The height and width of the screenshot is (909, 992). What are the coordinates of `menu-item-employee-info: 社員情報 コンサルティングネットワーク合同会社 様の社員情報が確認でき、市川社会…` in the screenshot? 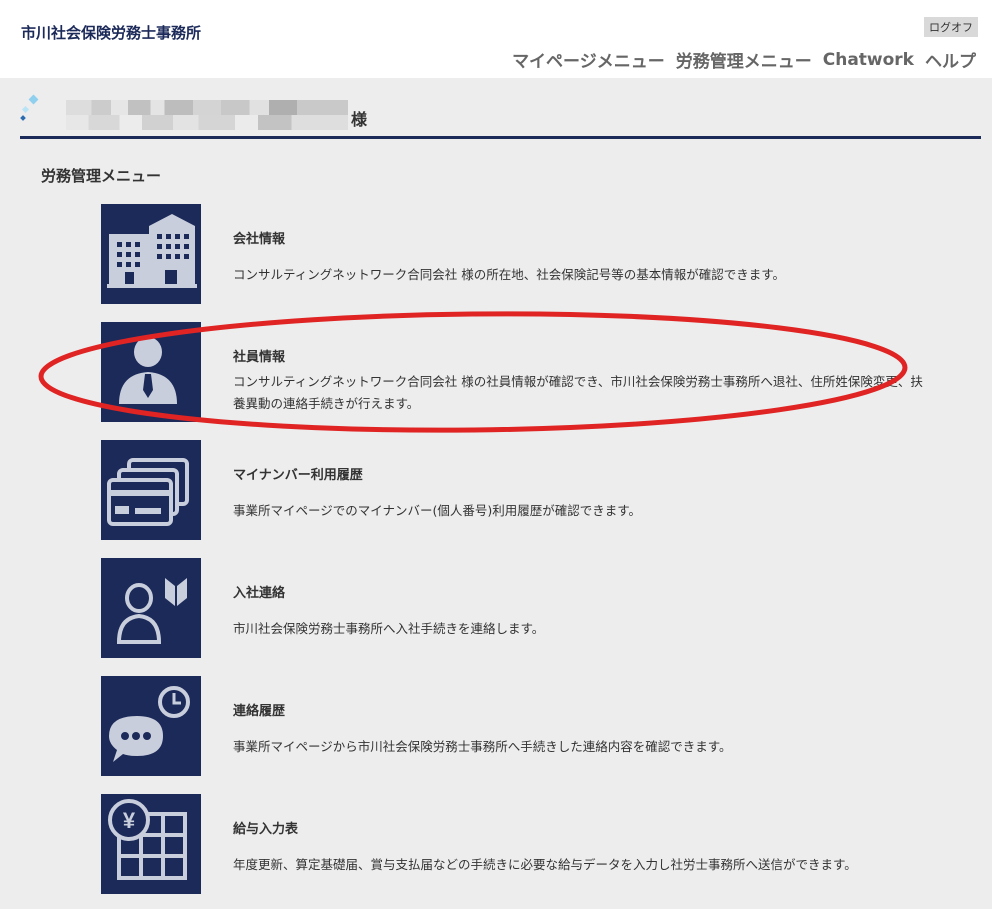 It's located at (536, 372).